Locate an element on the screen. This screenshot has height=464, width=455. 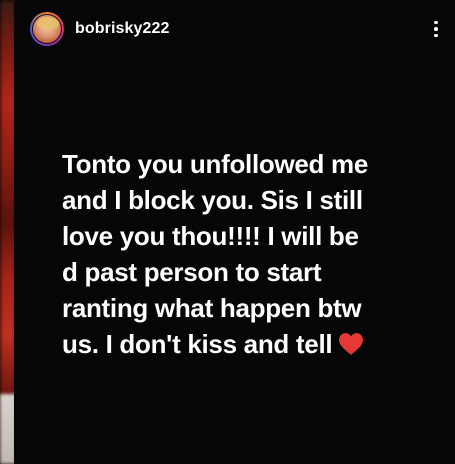
story-text-line: d past person to start is located at coordinates (192, 272).